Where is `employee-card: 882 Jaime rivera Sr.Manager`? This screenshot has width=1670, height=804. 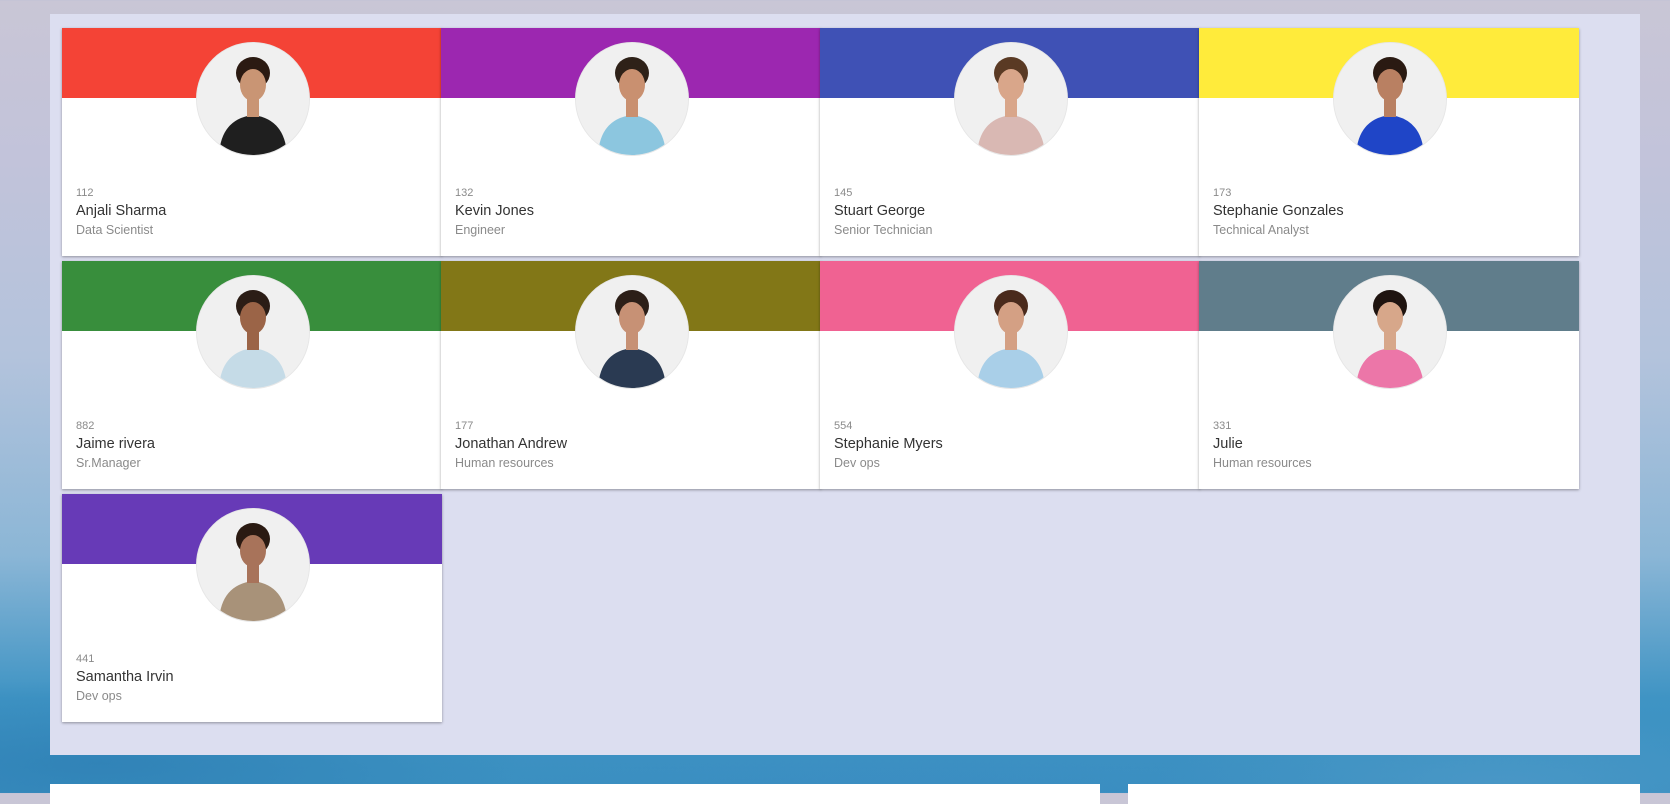 employee-card: 882 Jaime rivera Sr.Manager is located at coordinates (252, 375).